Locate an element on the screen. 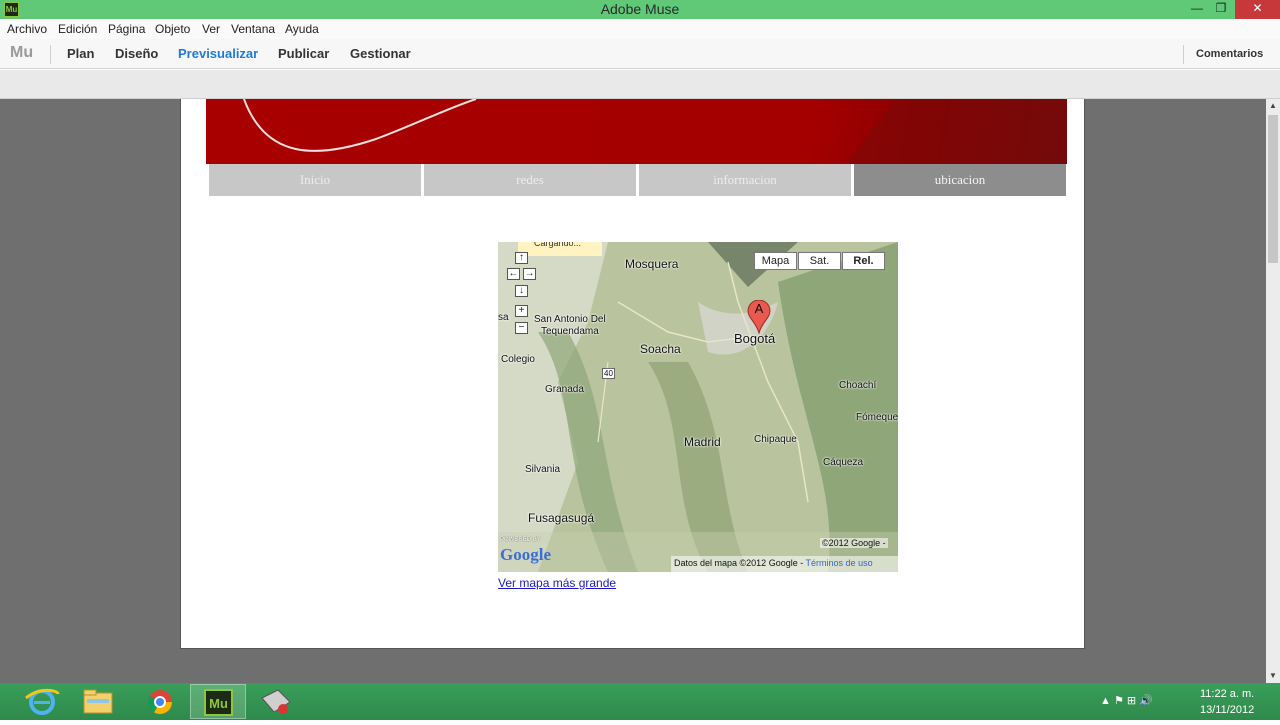  menu-ver: Ver is located at coordinates (211, 29).